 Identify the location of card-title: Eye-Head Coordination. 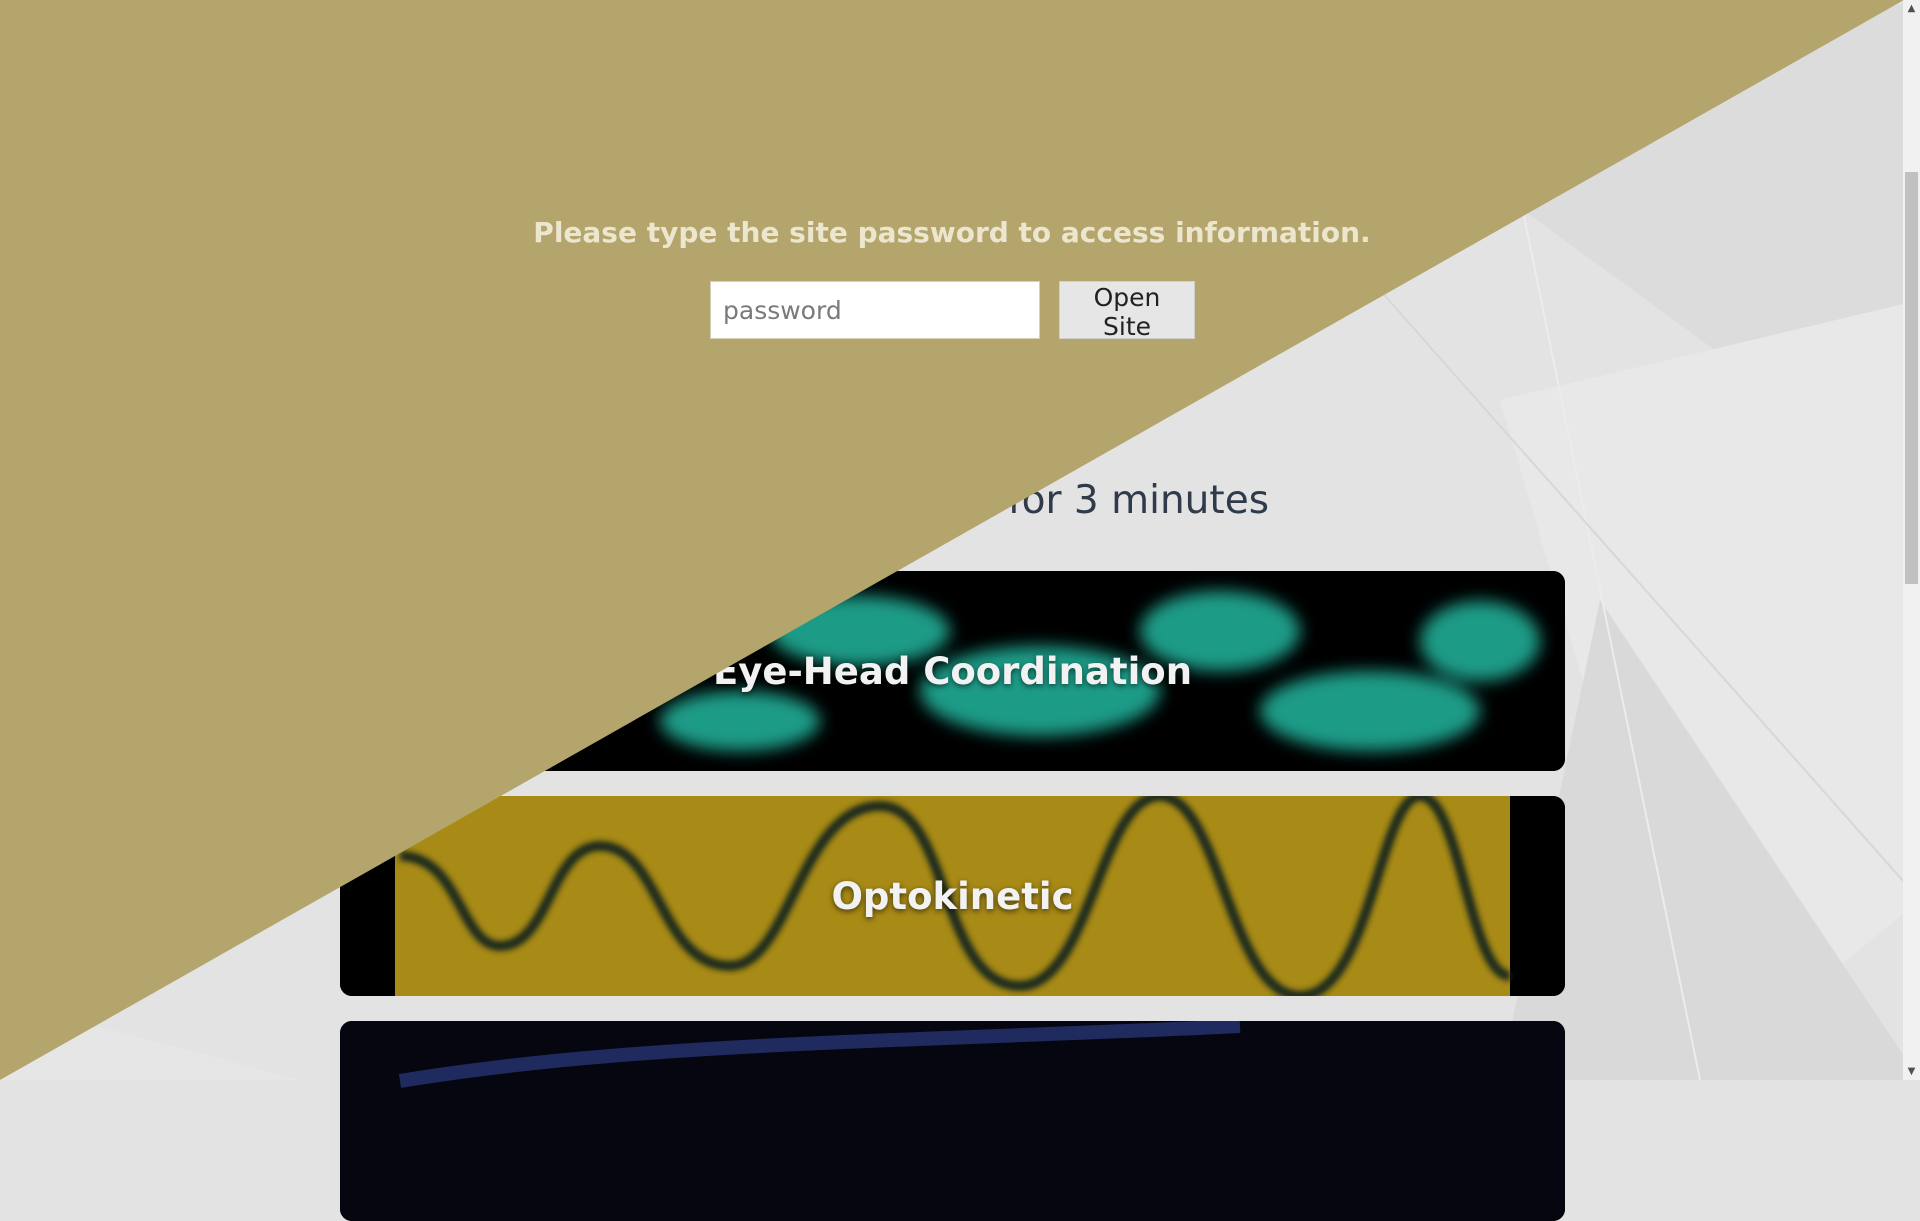
(952, 671).